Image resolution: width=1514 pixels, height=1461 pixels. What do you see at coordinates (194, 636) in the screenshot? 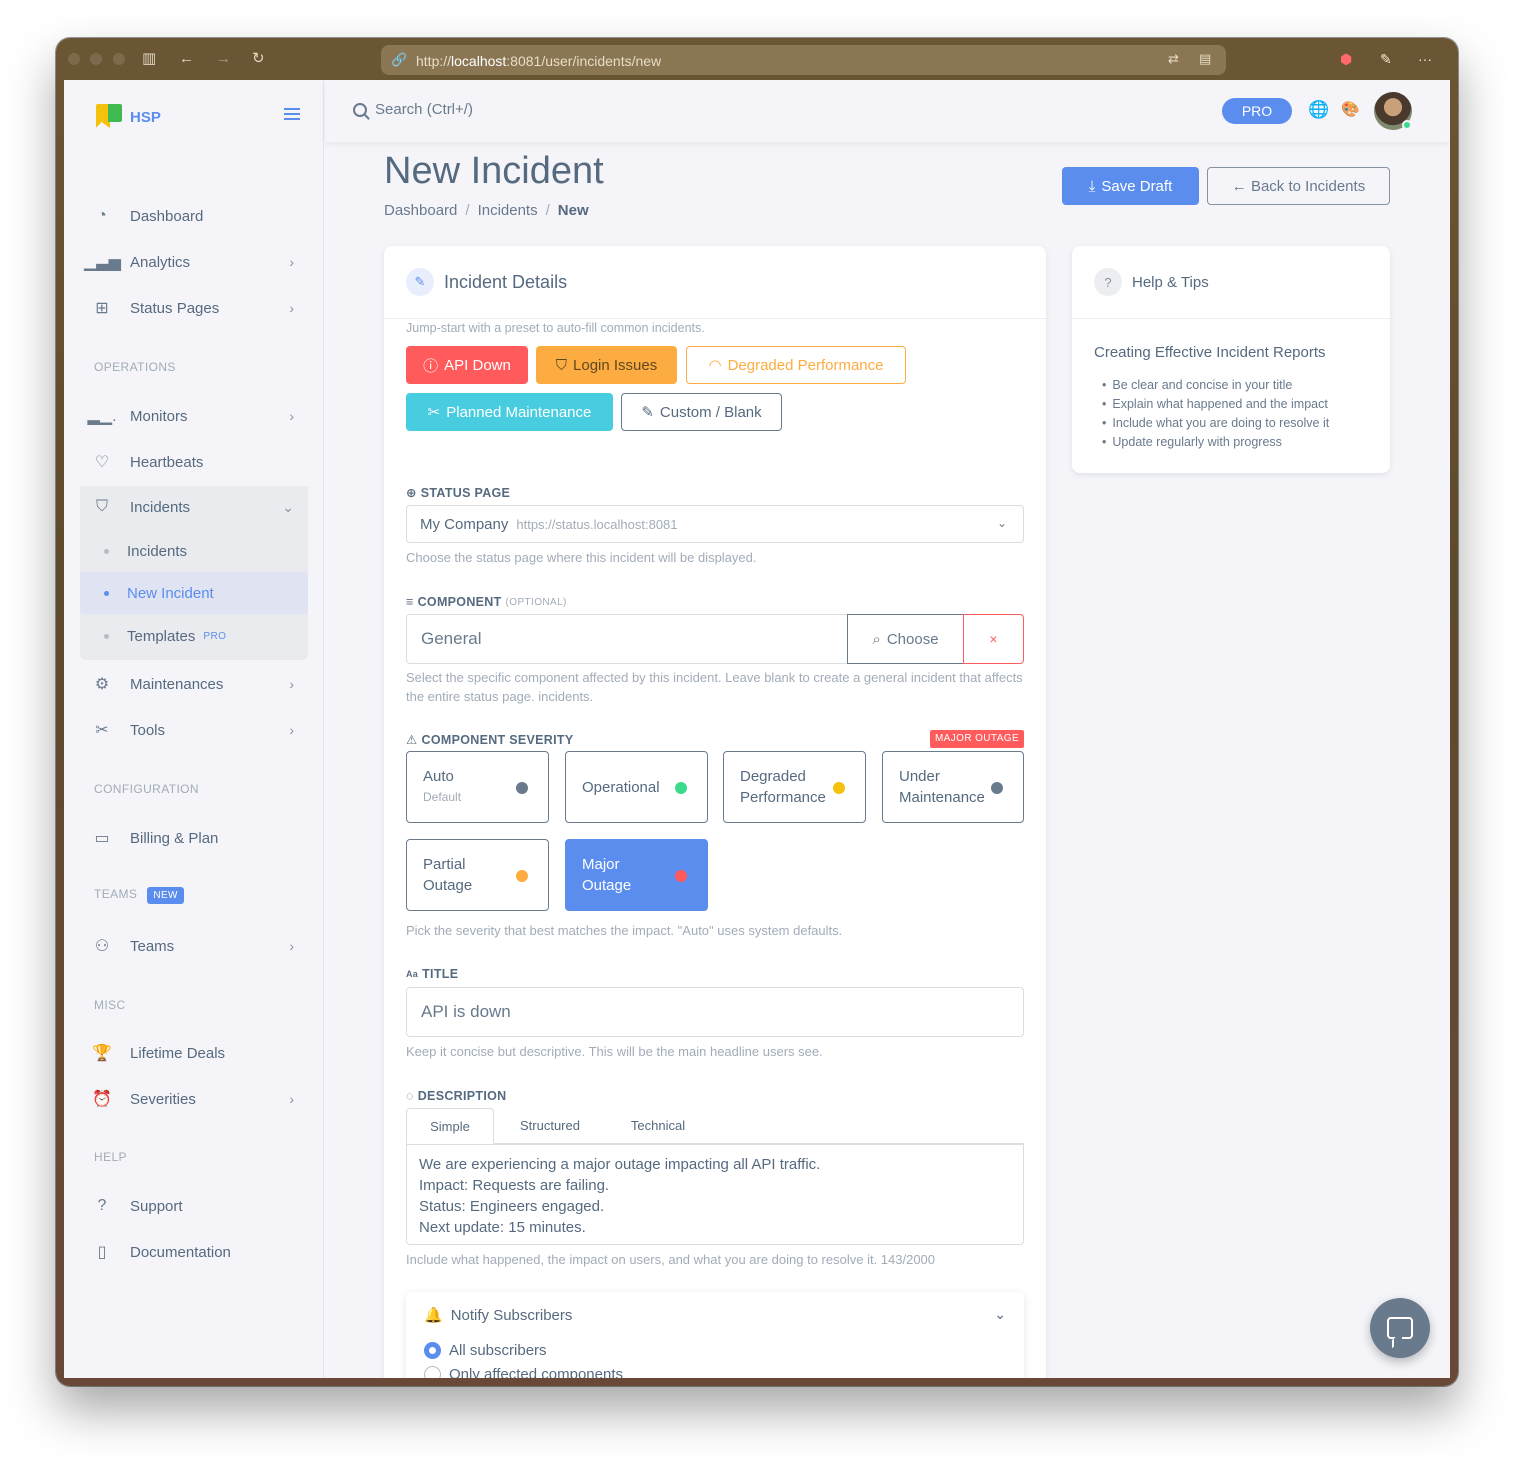
I see `sidebar-subitem-templates: Templates PRO` at bounding box center [194, 636].